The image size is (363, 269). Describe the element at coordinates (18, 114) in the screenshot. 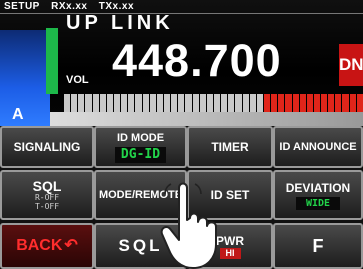

I see `band-a-label: A` at that location.